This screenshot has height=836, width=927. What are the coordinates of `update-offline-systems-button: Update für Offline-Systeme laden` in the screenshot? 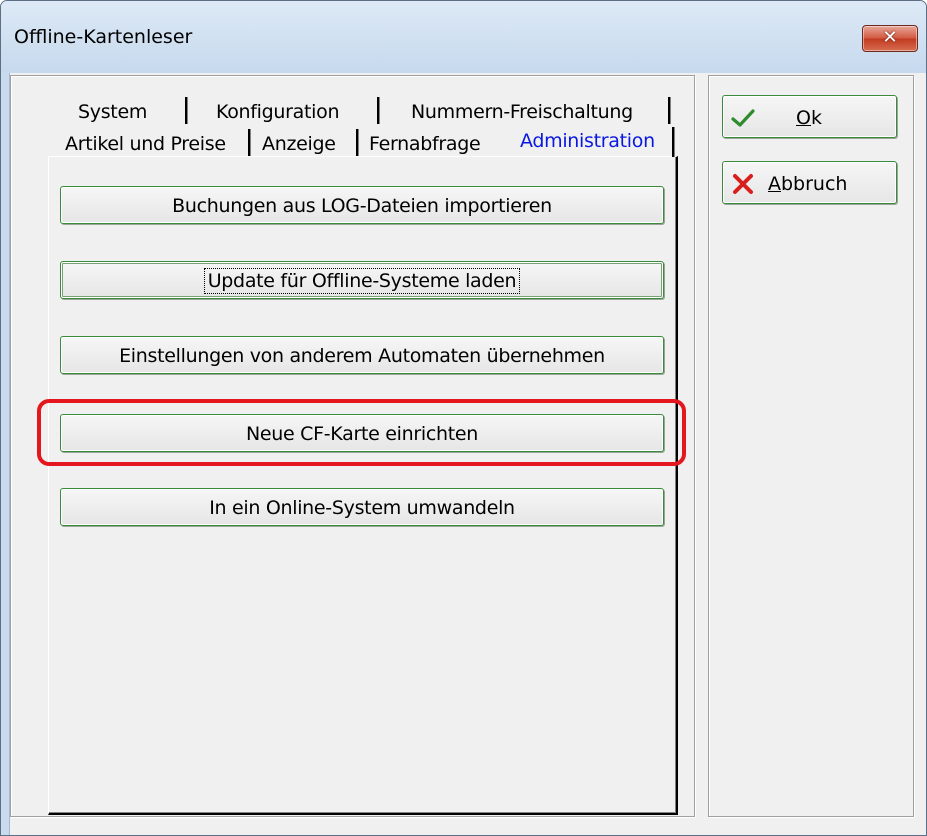 It's located at (362, 280).